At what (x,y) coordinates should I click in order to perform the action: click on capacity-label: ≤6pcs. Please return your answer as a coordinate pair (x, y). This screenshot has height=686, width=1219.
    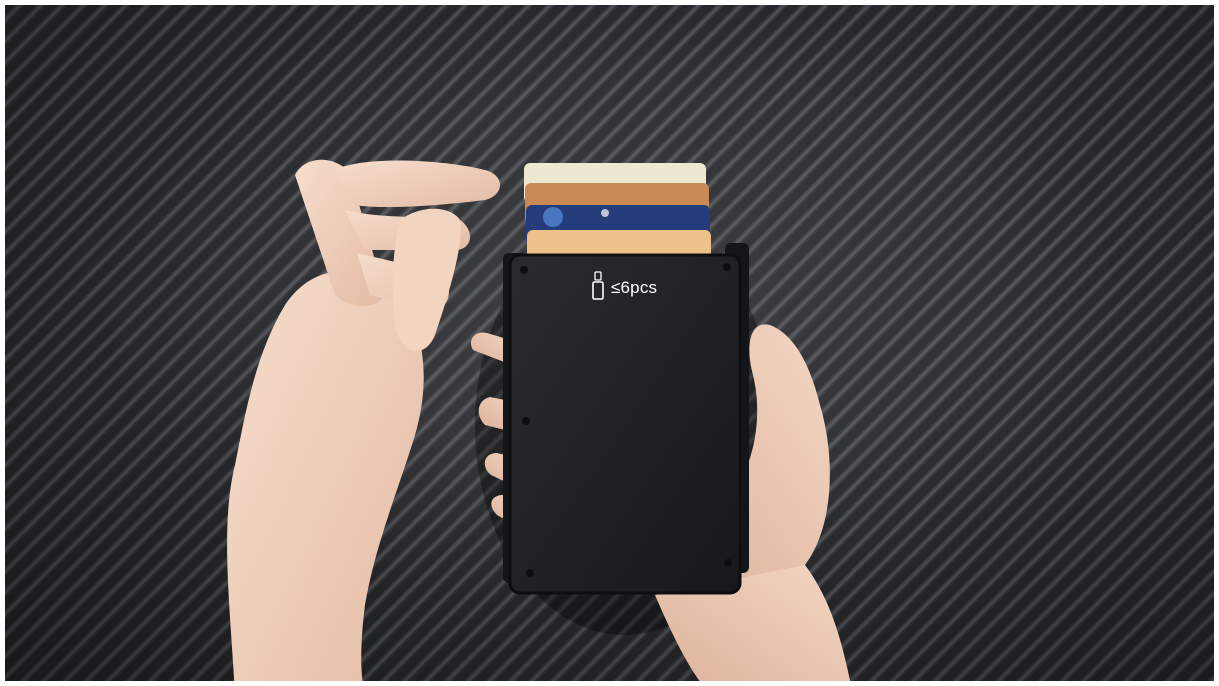
    Looking at the image, I should click on (634, 287).